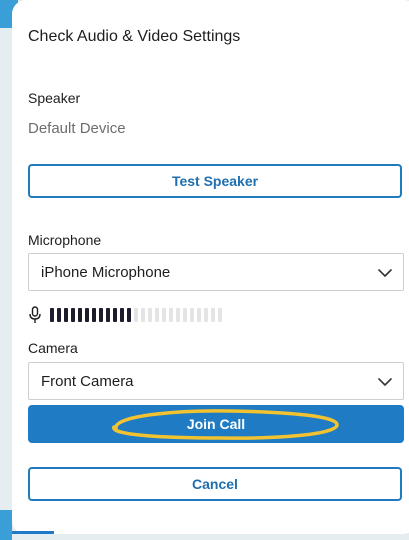  I want to click on camera-select-value: Front Camera, so click(87, 381).